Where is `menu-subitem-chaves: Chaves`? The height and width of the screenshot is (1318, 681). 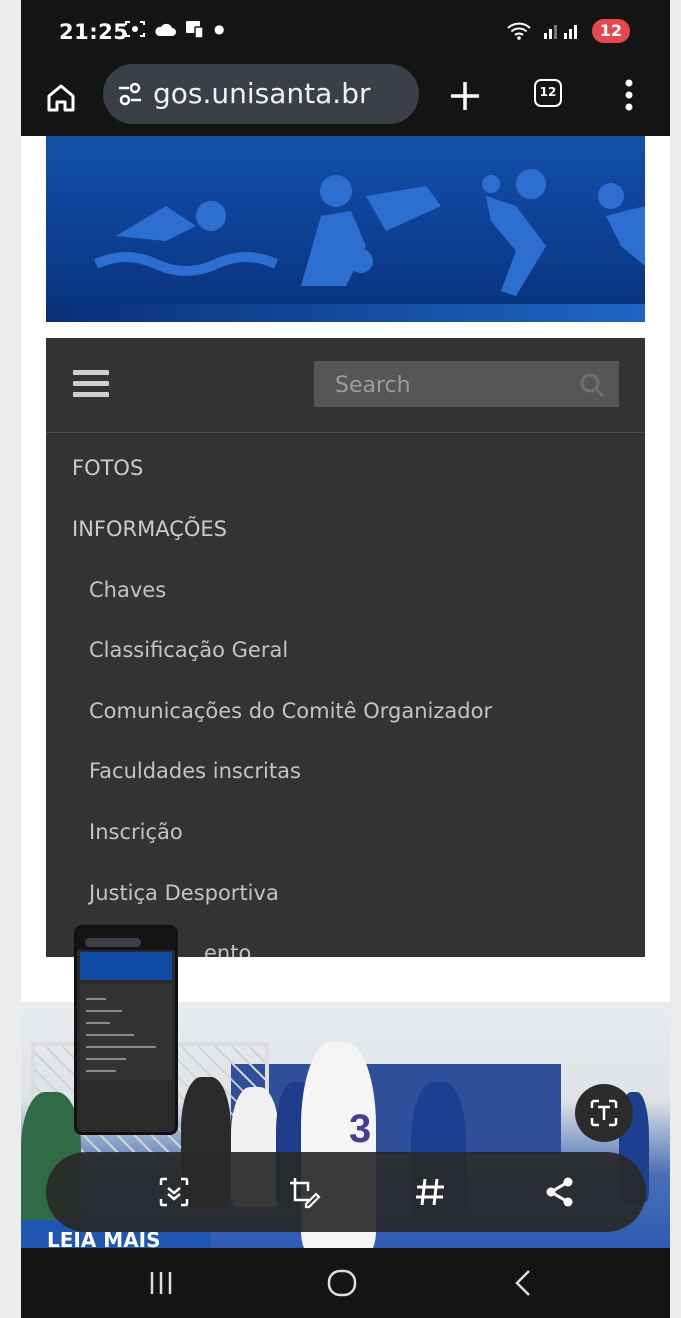
menu-subitem-chaves: Chaves is located at coordinates (127, 590).